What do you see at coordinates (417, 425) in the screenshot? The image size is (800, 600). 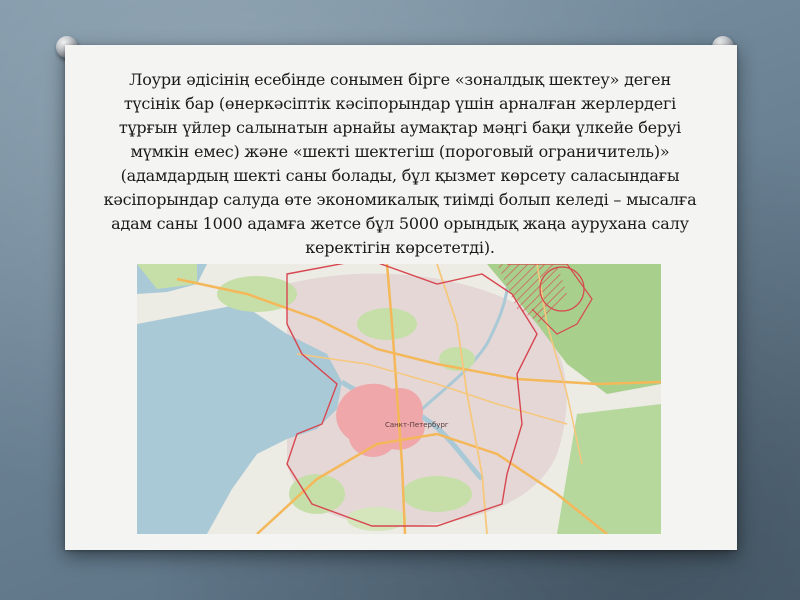 I see `map-city-label: Санкт-Петербург` at bounding box center [417, 425].